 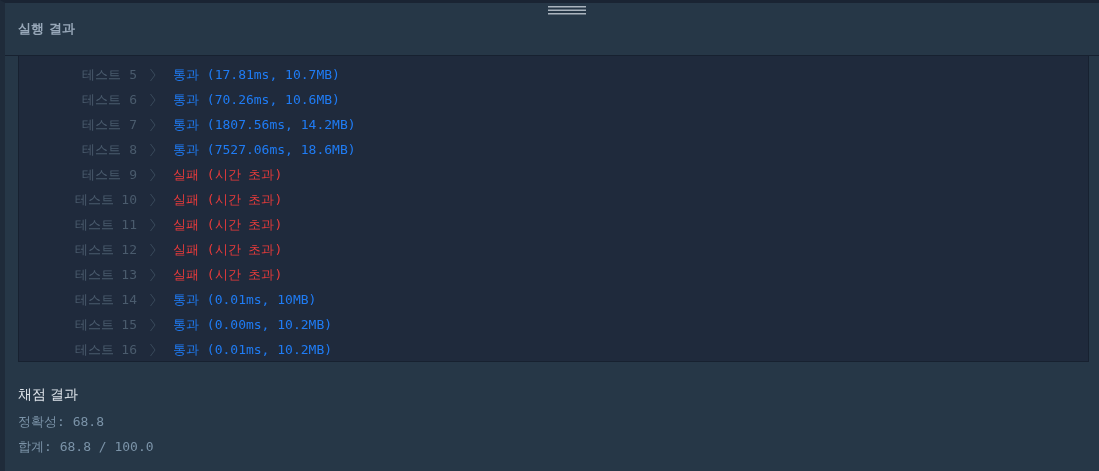 What do you see at coordinates (61, 422) in the screenshot?
I see `grading-line: 정확성: 68.8` at bounding box center [61, 422].